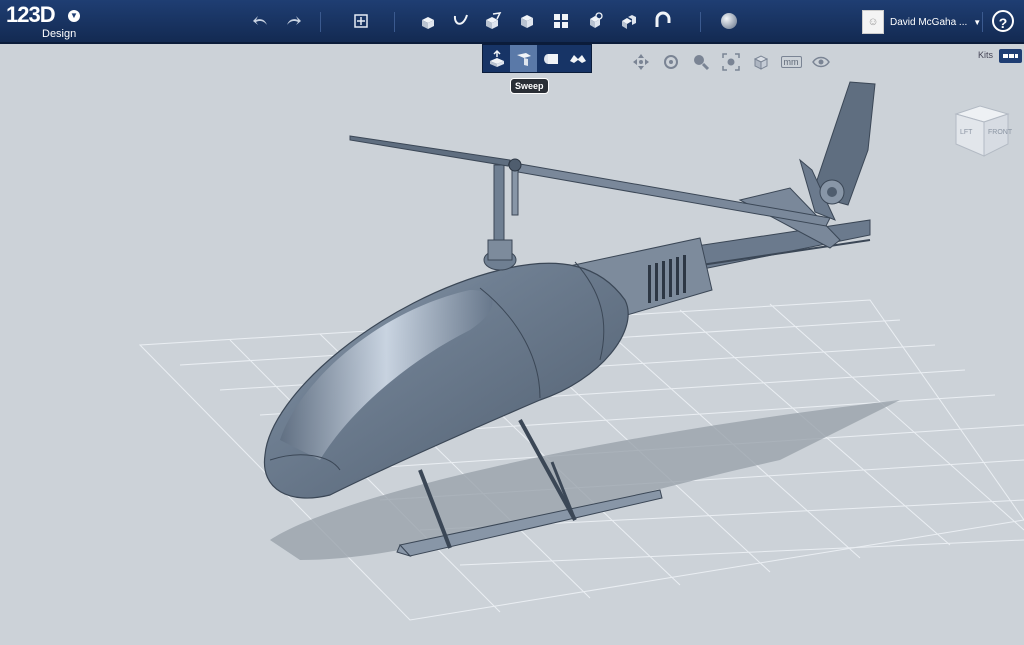 This screenshot has width=1024, height=645. Describe the element at coordinates (74, 16) in the screenshot. I see `app-menu-icon: ▼` at that location.